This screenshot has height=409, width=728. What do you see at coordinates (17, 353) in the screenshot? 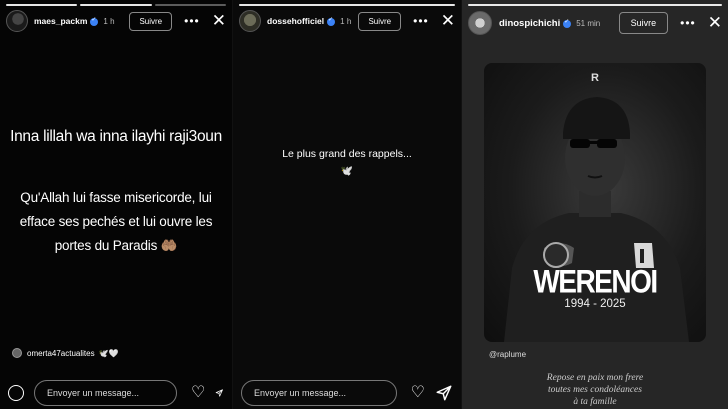
I see `mention-avatar` at bounding box center [17, 353].